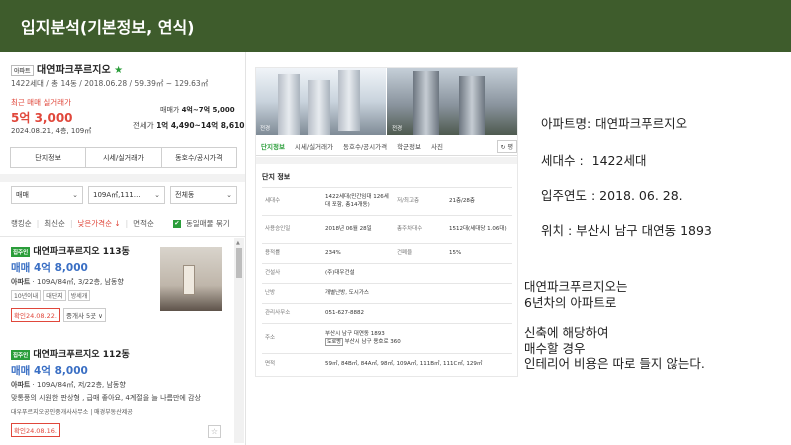 This screenshot has width=791, height=445. What do you see at coordinates (570, 302) in the screenshot?
I see `note-line: 6년차의 아파트로` at bounding box center [570, 302].